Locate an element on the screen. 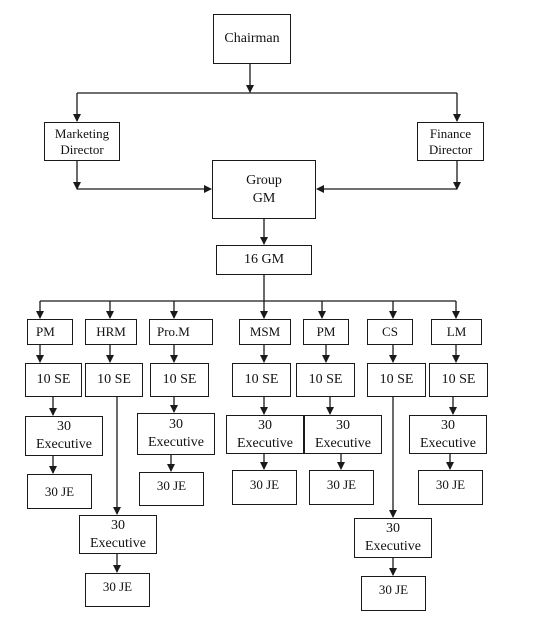  node-exec-6: 30 Executive is located at coordinates (393, 538).